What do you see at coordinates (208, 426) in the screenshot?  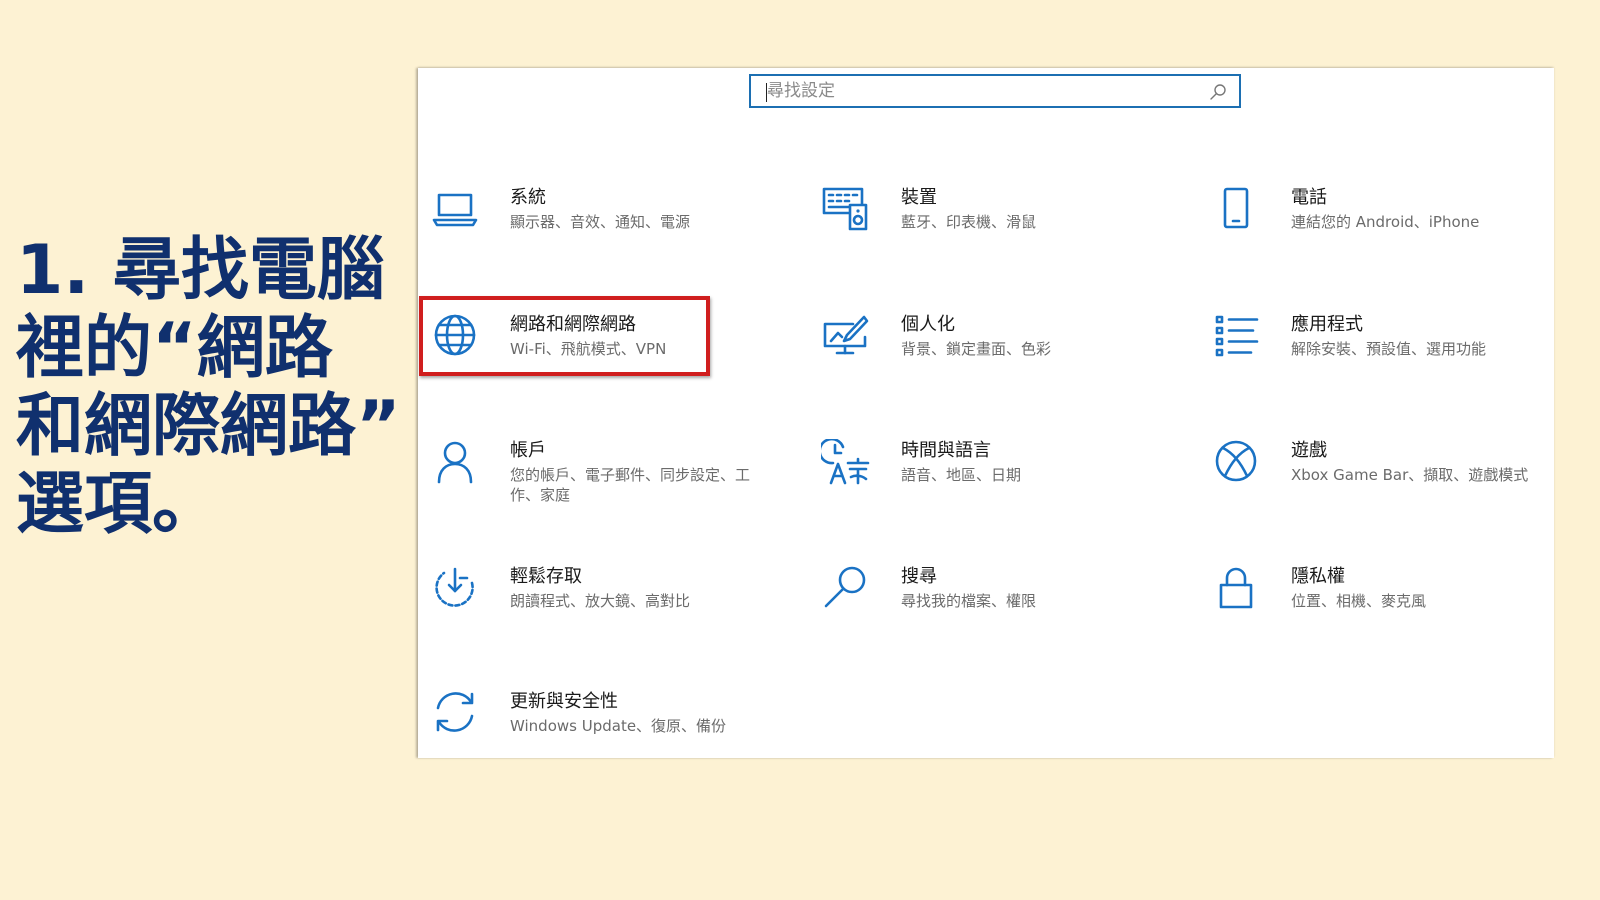 I see `instruction-line-3: 和網際網路”` at bounding box center [208, 426].